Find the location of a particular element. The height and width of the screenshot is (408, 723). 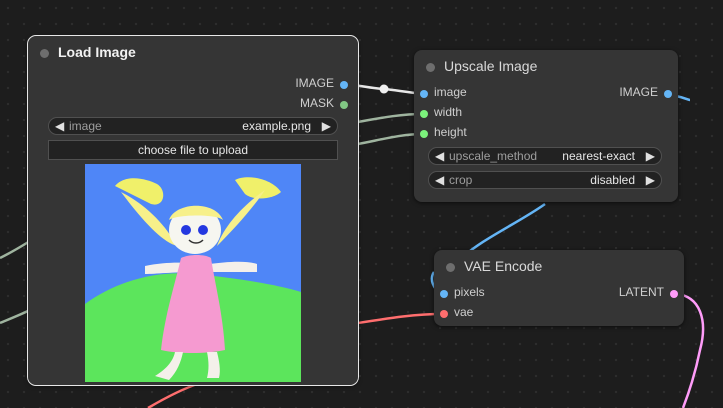

crop-prev-arrow: ◀ is located at coordinates (439, 180).